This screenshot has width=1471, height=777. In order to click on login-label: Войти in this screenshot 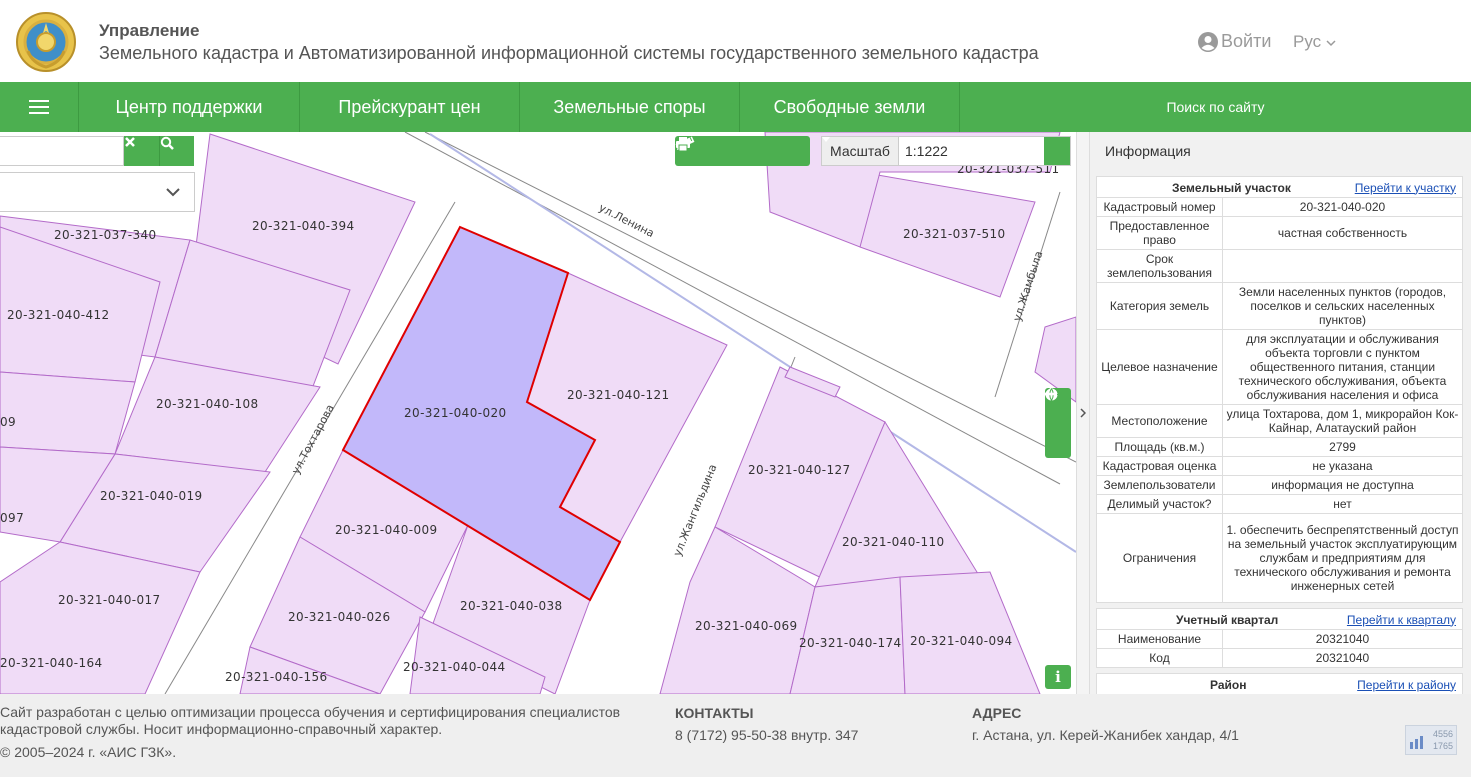, I will do `click(1246, 41)`.